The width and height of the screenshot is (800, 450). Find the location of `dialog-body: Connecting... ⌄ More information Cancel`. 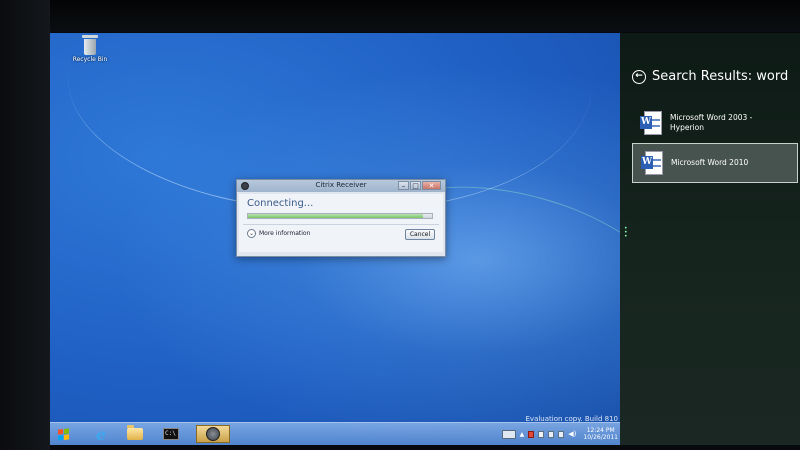

dialog-body: Connecting... ⌄ More information Cancel is located at coordinates (341, 223).